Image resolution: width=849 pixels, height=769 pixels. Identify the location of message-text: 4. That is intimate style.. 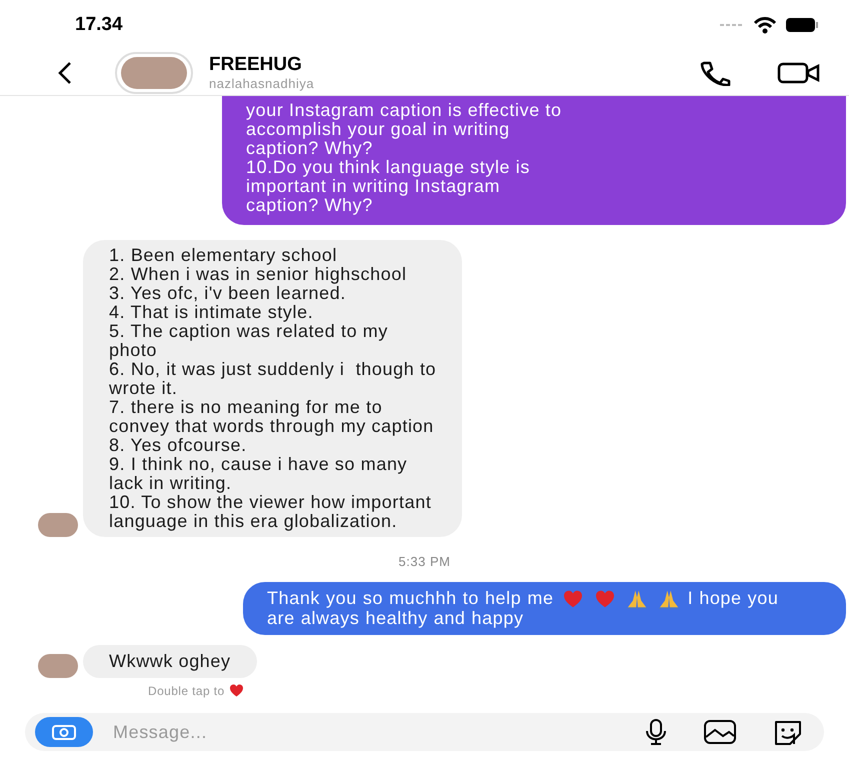
(211, 312).